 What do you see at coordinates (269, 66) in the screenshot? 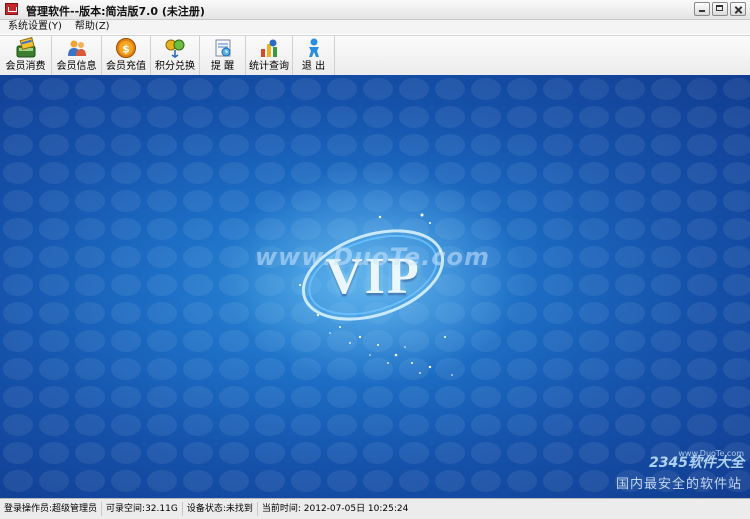
I see `tool-label: 统计查询` at bounding box center [269, 66].